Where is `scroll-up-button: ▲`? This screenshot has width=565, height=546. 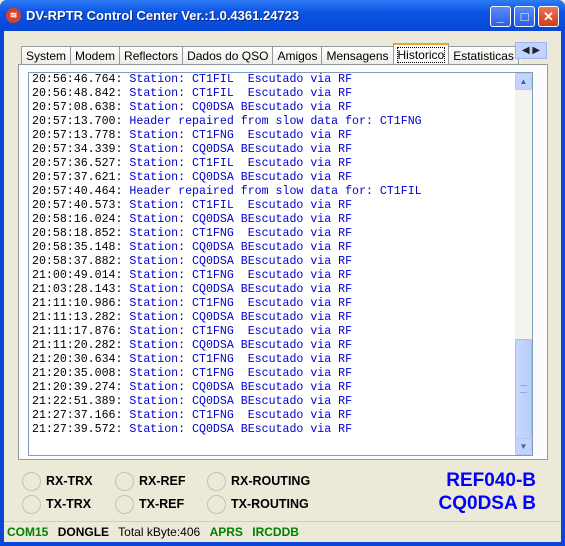 scroll-up-button: ▲ is located at coordinates (523, 81).